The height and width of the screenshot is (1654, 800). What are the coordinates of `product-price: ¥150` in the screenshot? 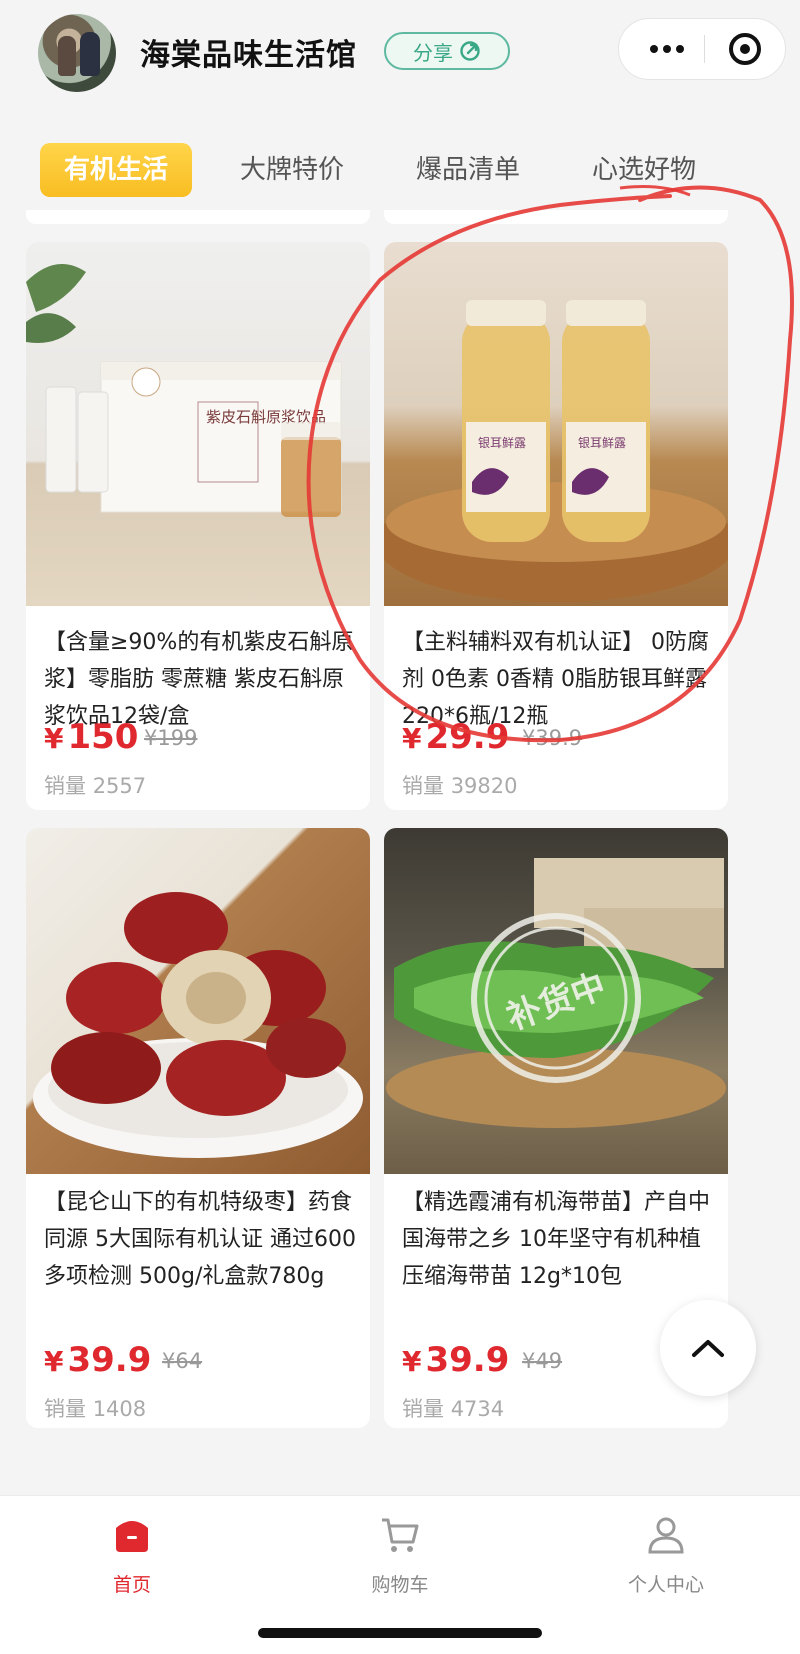 It's located at (91, 737).